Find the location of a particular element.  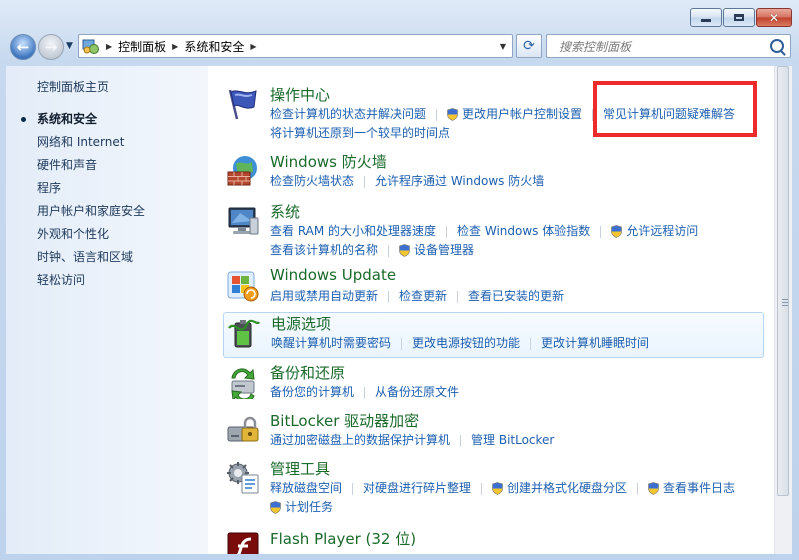

task-link-label: 检查 Windows 体验指数 is located at coordinates (524, 231).